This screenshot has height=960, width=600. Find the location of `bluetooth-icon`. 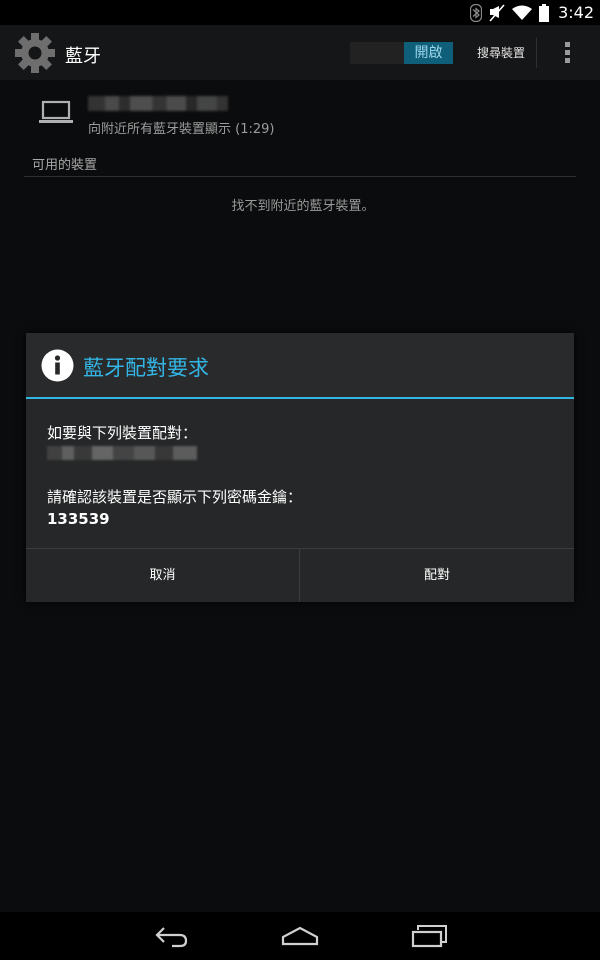

bluetooth-icon is located at coordinates (476, 12).